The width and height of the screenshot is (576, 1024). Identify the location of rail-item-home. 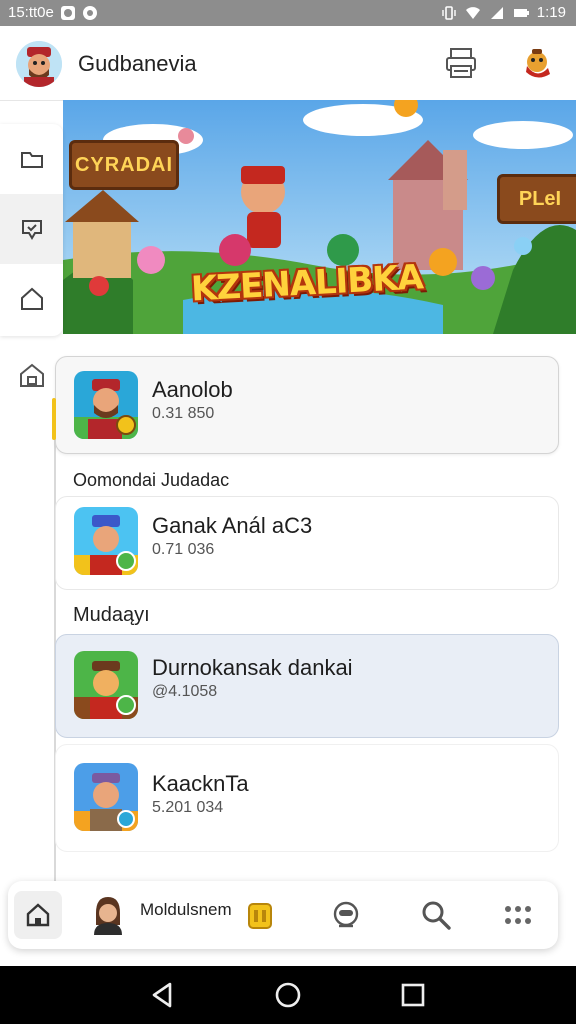
(31, 299).